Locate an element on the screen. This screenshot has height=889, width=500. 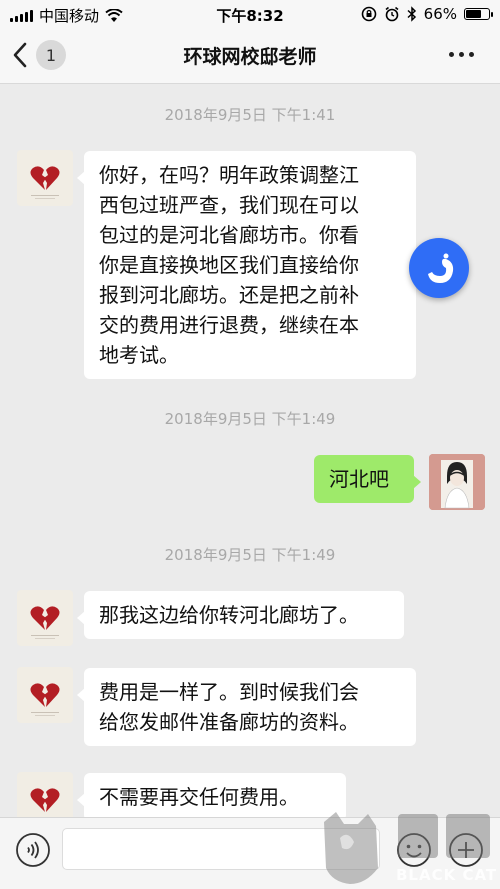
portrait-avatar-icon is located at coordinates (457, 482).